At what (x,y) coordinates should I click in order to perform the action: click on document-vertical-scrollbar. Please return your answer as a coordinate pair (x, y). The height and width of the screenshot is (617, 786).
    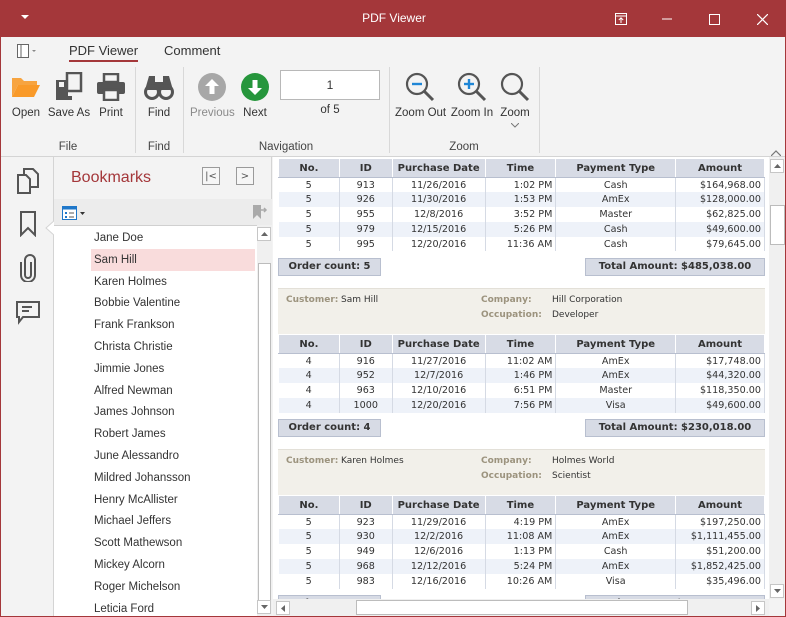
    Looking at the image, I should click on (777, 378).